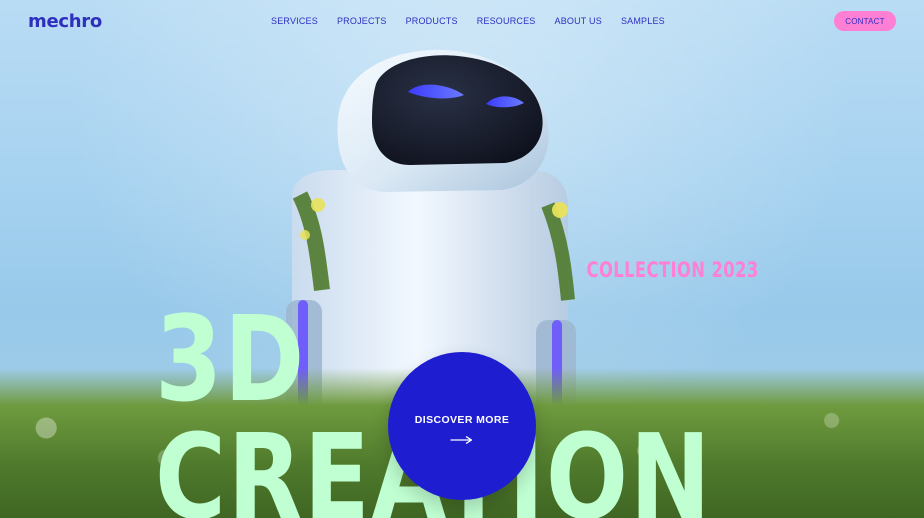 The image size is (924, 518). Describe the element at coordinates (864, 21) in the screenshot. I see `contact-button: CONTACT` at that location.